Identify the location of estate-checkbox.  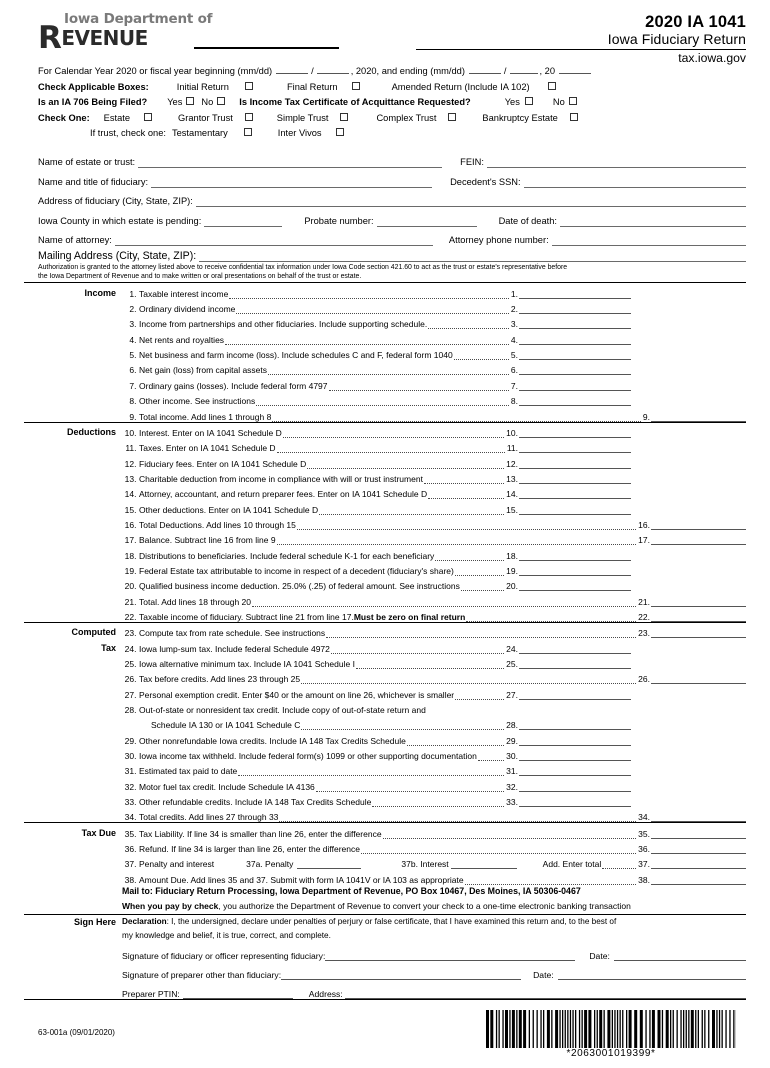
(148, 117).